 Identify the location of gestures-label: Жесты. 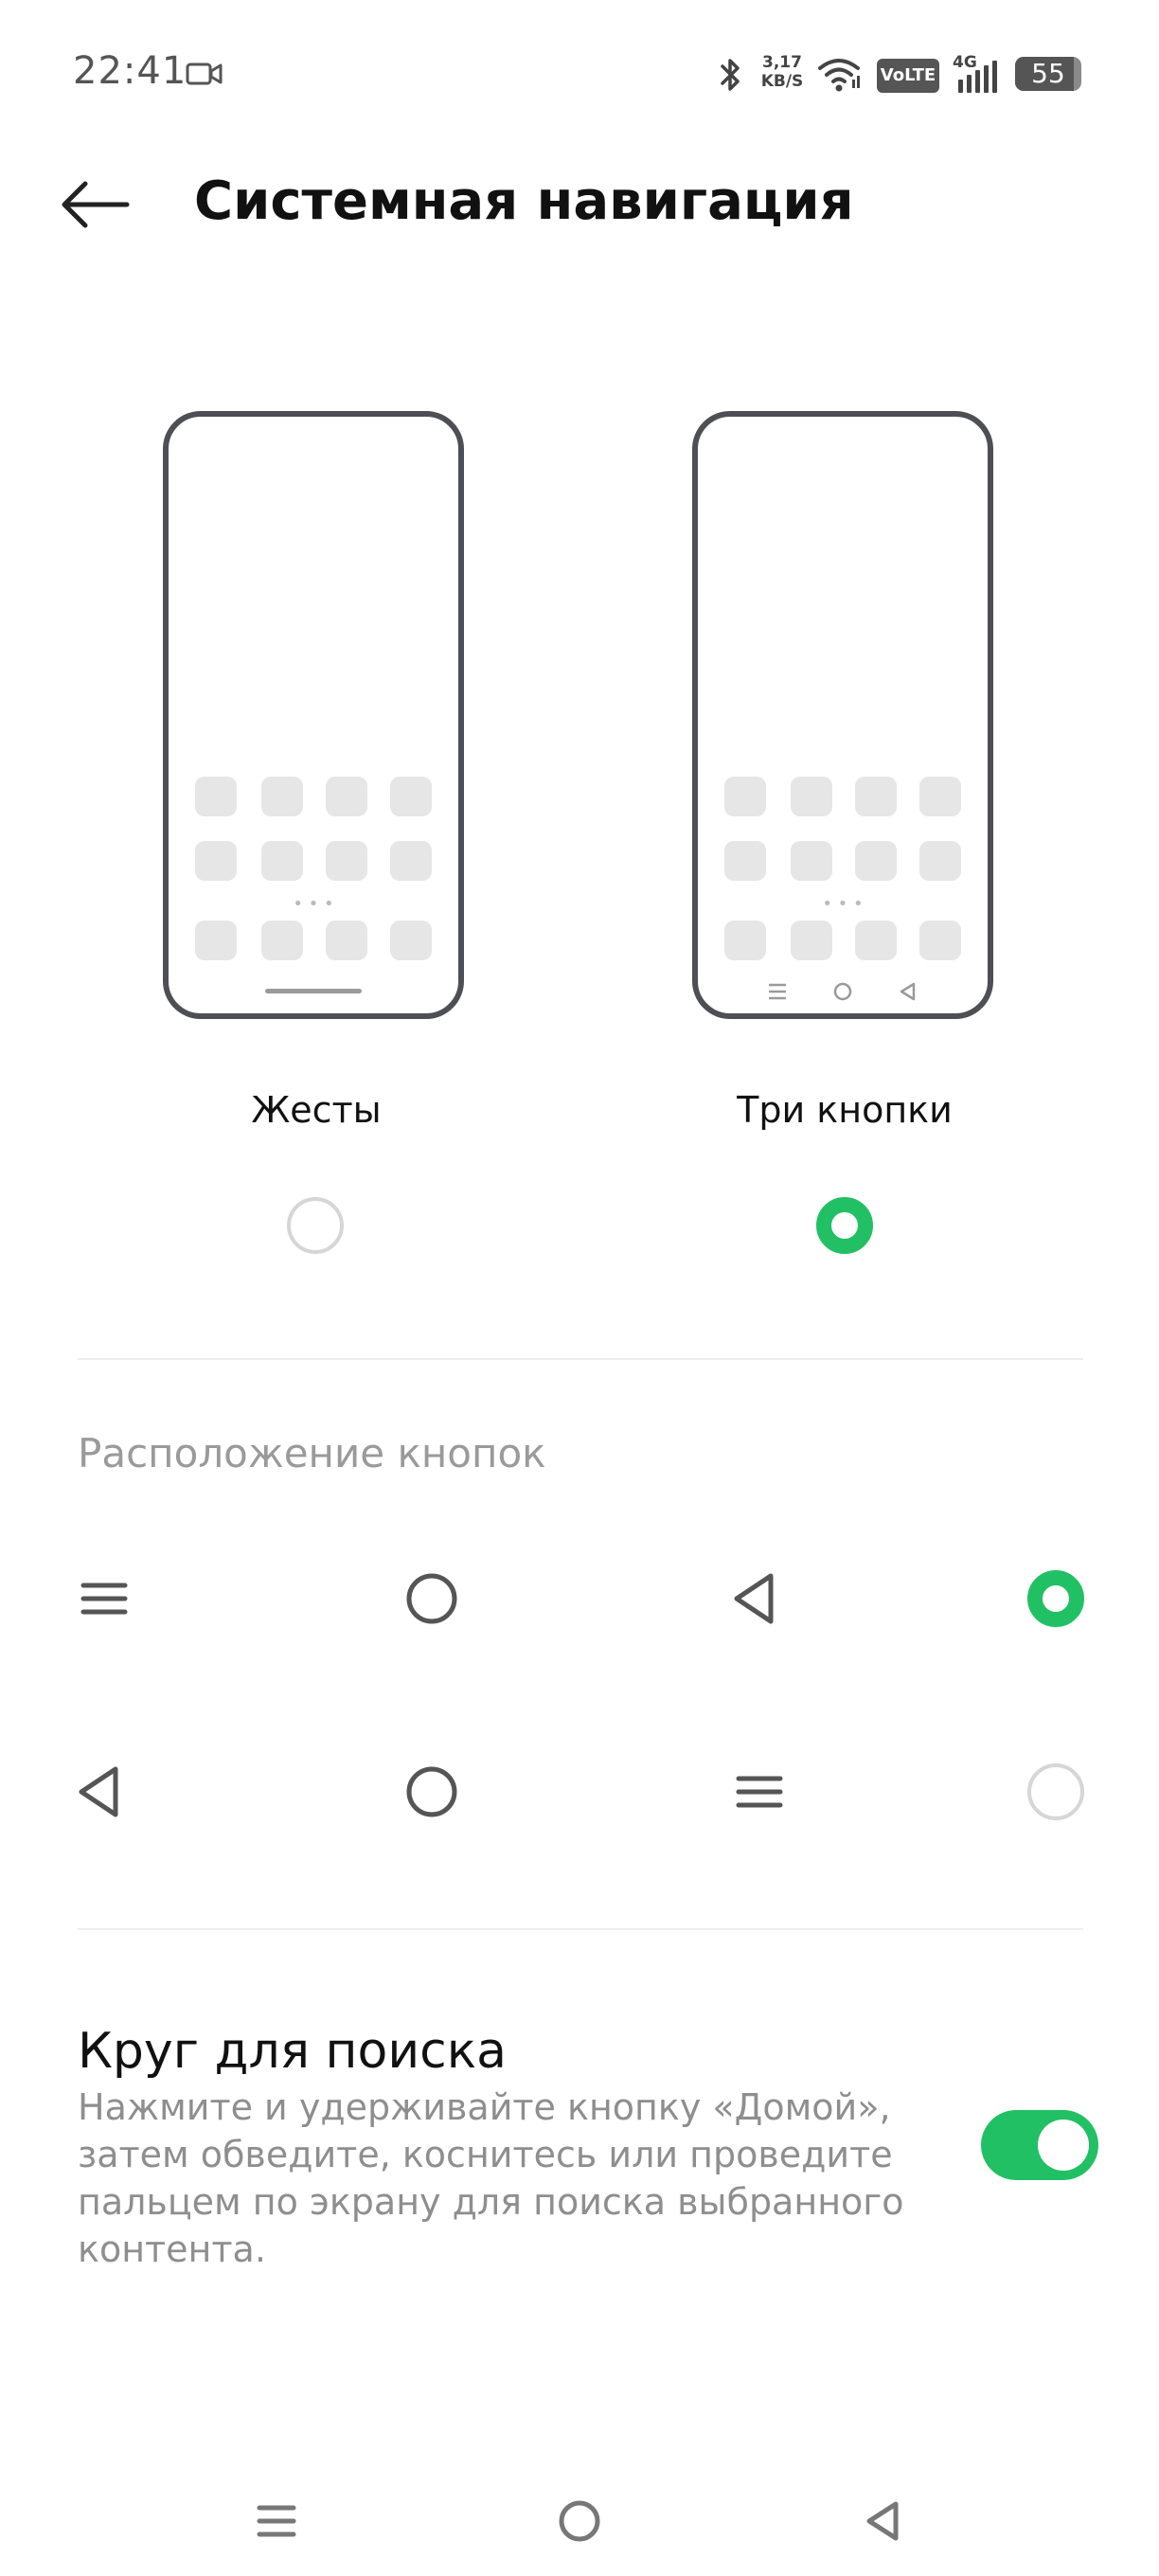
(316, 1110).